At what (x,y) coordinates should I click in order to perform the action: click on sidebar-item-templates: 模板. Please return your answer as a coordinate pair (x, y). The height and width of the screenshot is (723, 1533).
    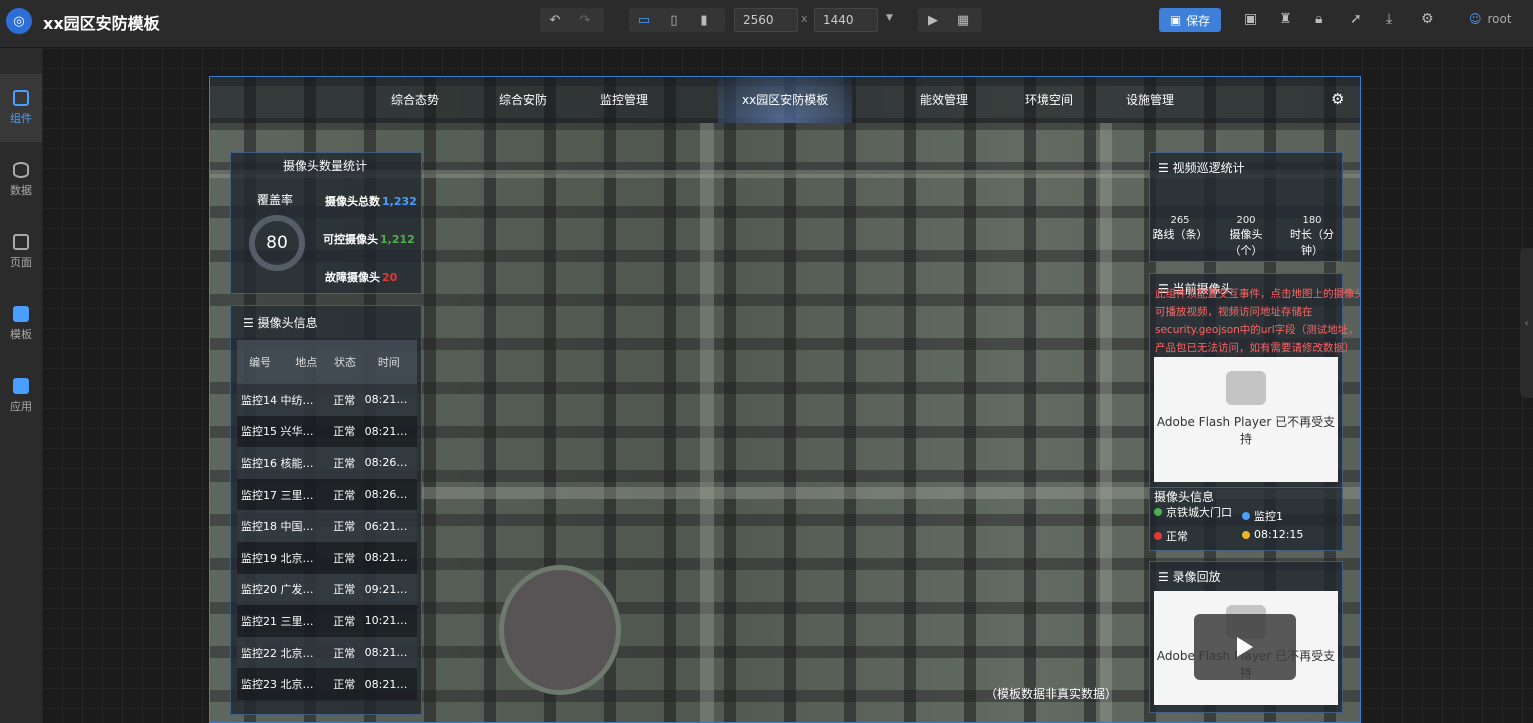
    Looking at the image, I should click on (21, 324).